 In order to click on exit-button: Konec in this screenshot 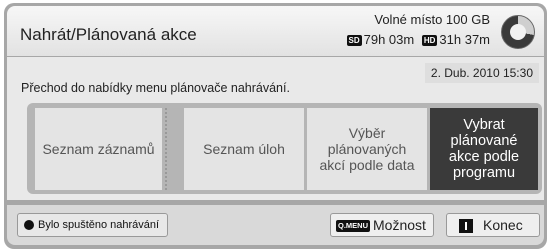, I will do `click(493, 225)`.